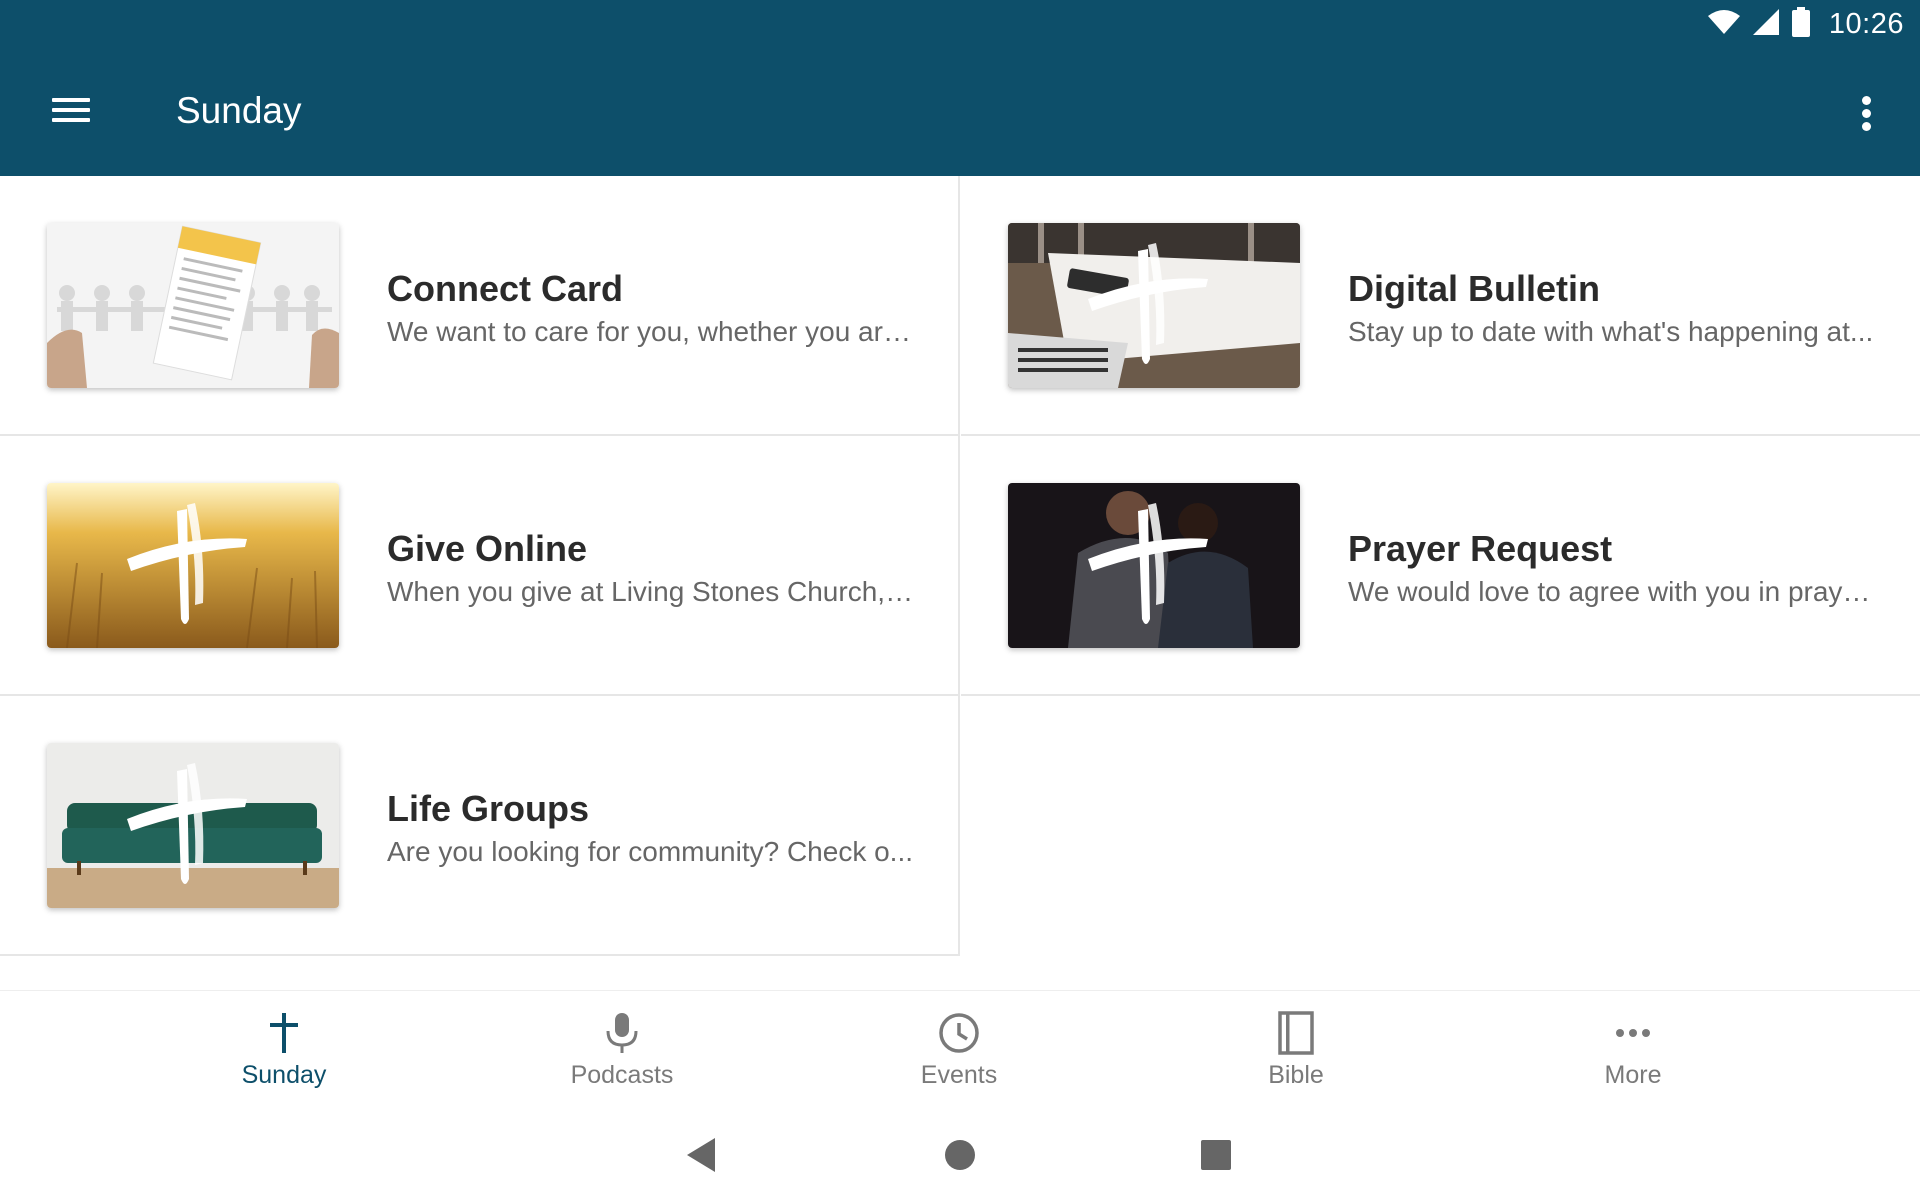 Image resolution: width=1920 pixels, height=1200 pixels. I want to click on tab-label: More, so click(1633, 1075).